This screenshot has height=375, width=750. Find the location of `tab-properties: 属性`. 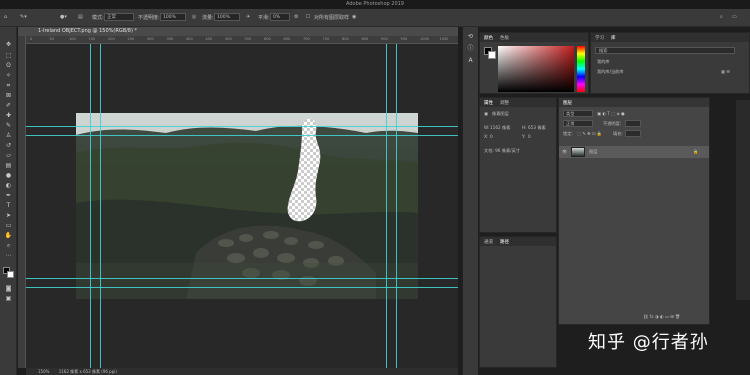

tab-properties: 属性 is located at coordinates (488, 103).